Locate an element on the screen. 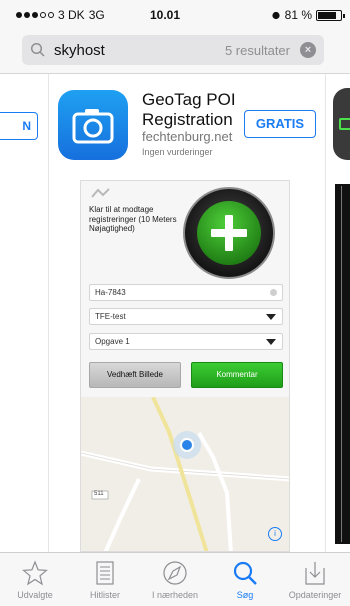  task-select: Opgave 1 is located at coordinates (186, 341).